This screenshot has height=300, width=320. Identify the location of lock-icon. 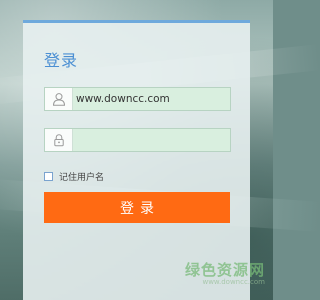
(59, 140).